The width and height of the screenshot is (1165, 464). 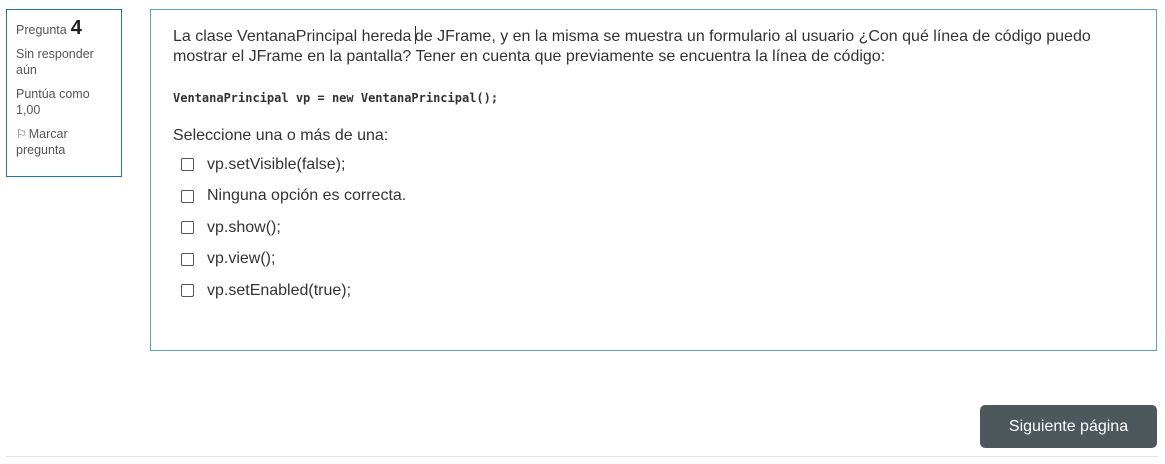 What do you see at coordinates (279, 290) in the screenshot?
I see `answer-label: vp.setEnabled(true);` at bounding box center [279, 290].